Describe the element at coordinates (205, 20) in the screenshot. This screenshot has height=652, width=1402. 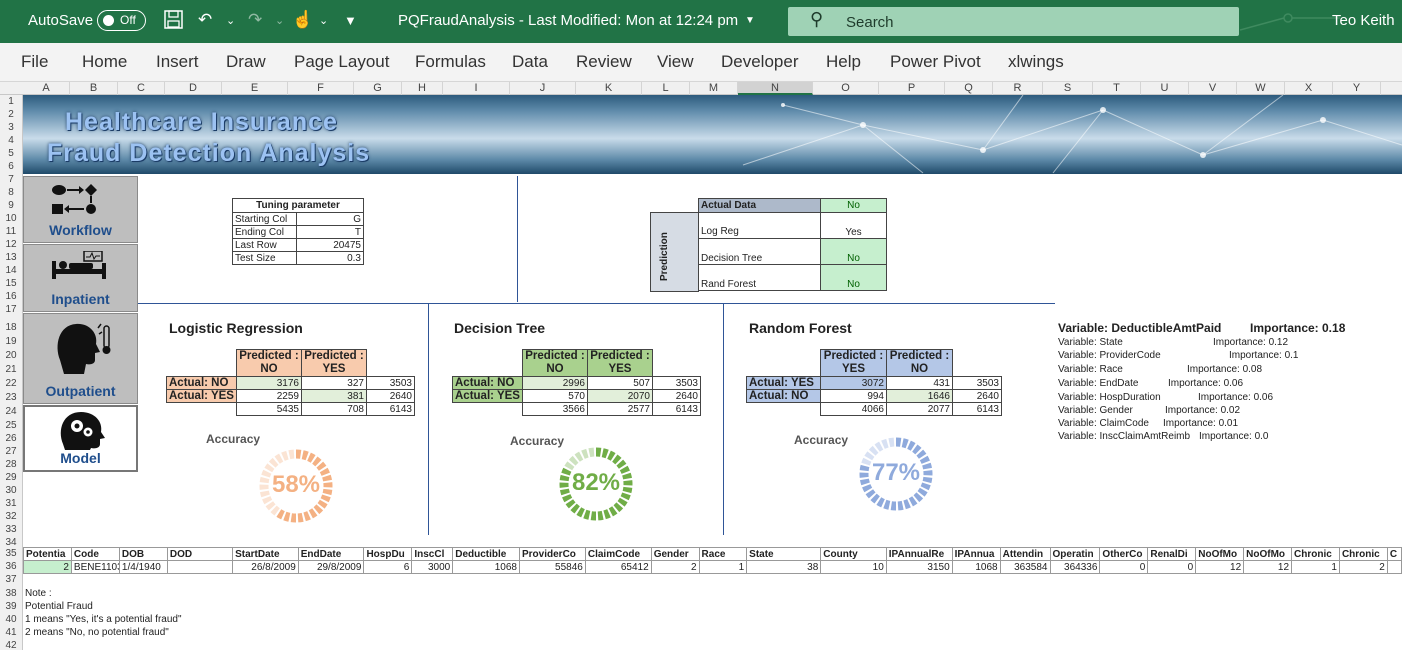
I see `undo-icon: ↶` at that location.